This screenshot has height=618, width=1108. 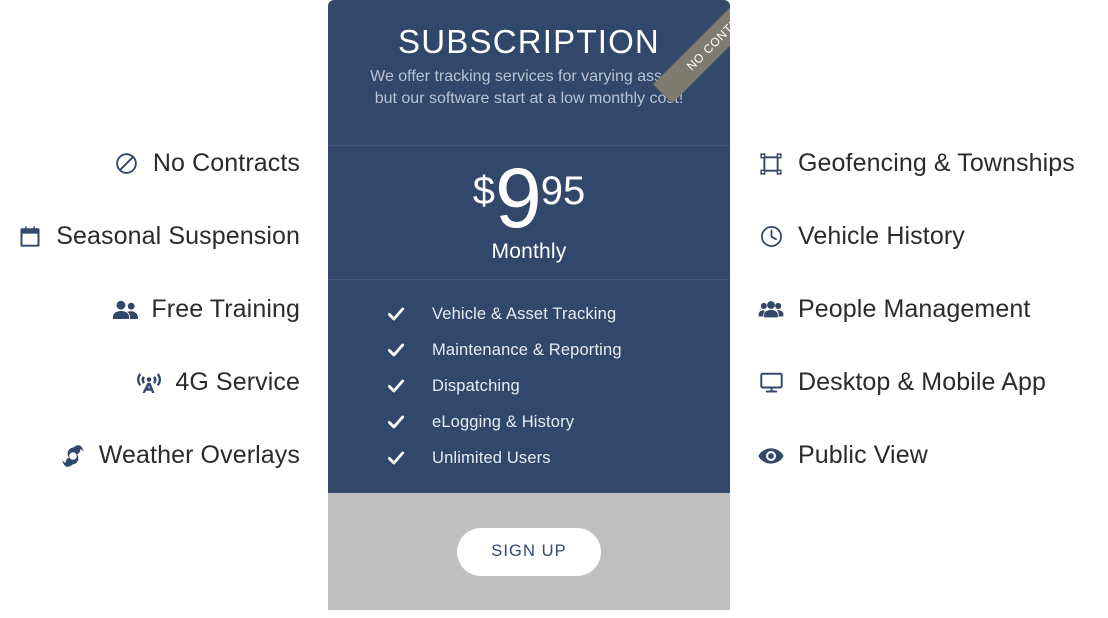 What do you see at coordinates (936, 163) in the screenshot?
I see `feature-label: Geofencing & Townships` at bounding box center [936, 163].